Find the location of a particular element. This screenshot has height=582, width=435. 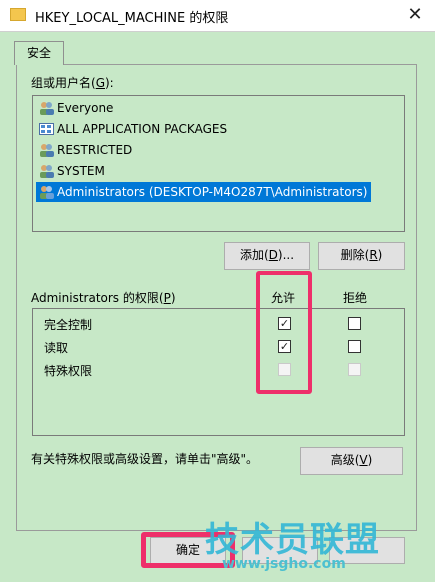

permissions-label: Administrators 的权限(P) is located at coordinates (103, 298).